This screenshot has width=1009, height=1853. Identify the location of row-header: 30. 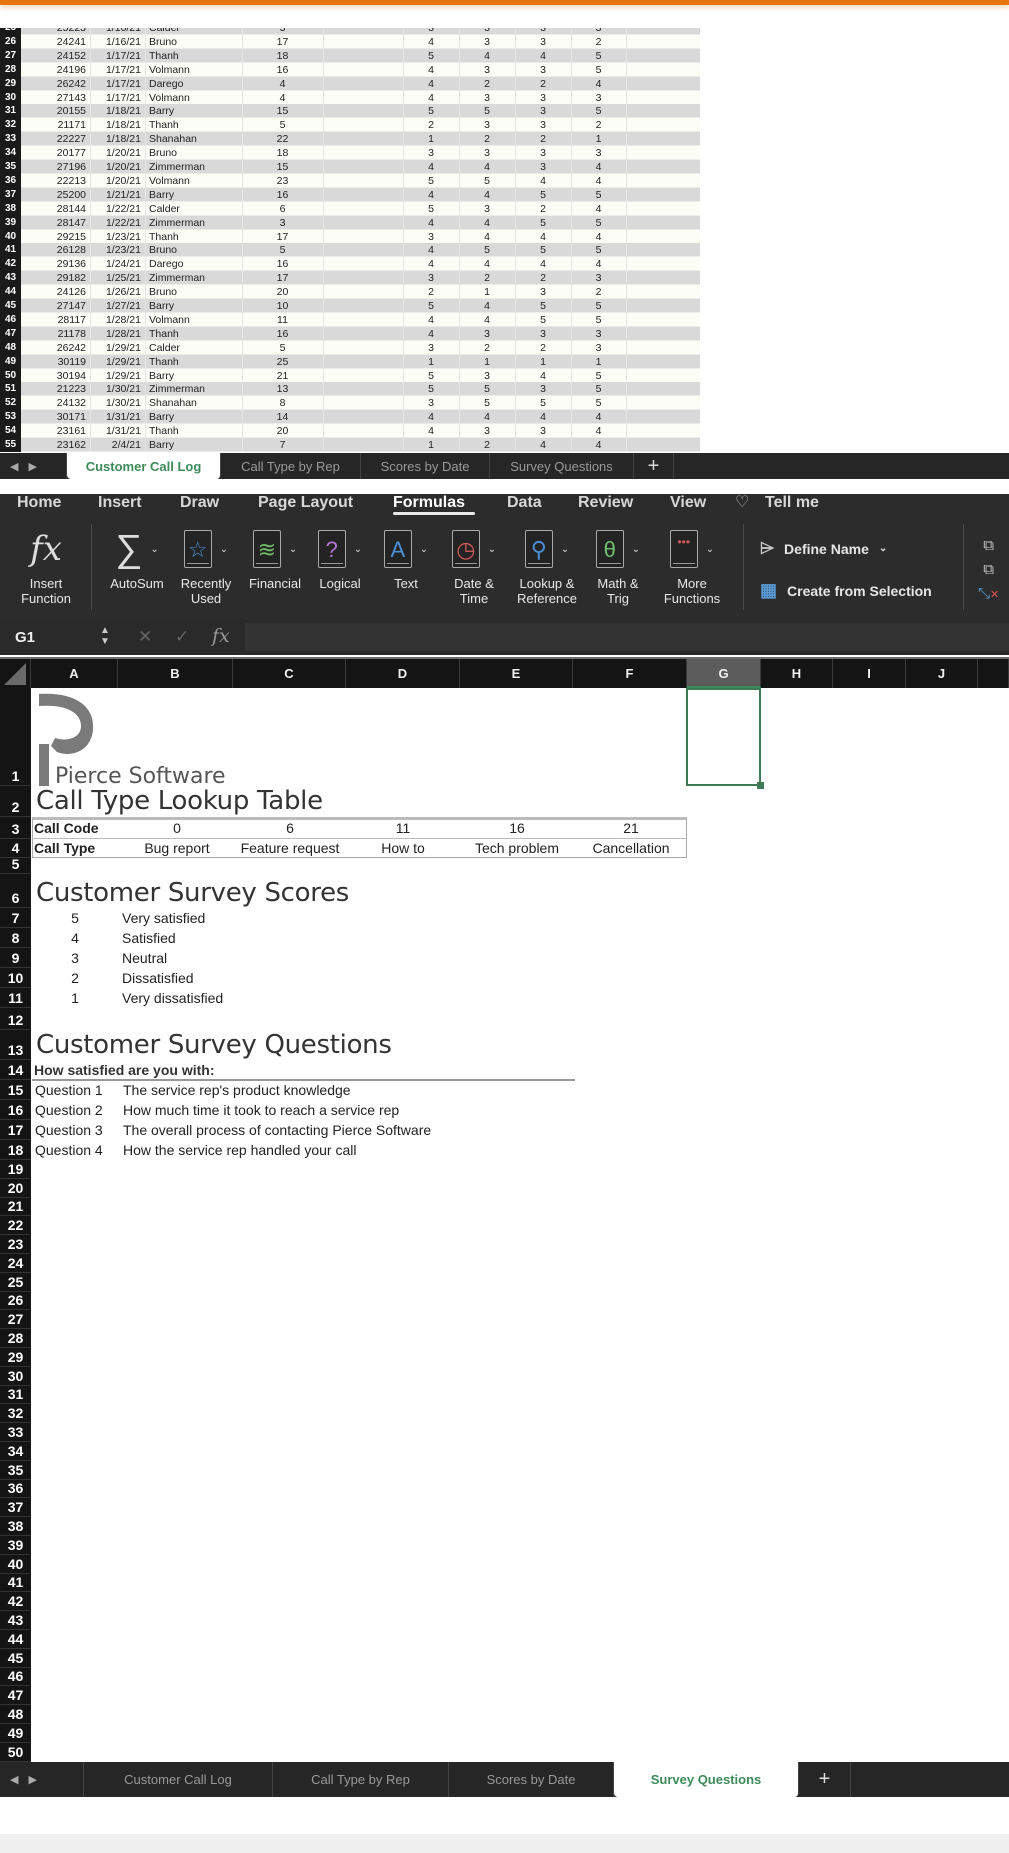
(15, 1376).